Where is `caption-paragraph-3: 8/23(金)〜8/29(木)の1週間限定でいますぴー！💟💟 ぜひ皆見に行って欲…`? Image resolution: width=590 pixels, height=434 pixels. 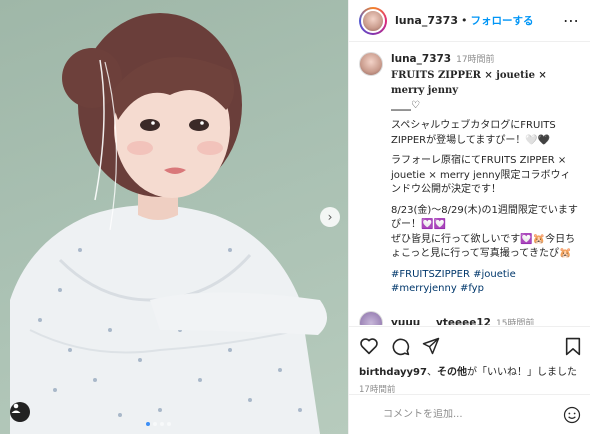 caption-paragraph-3: 8/23(金)〜8/29(木)の1週間限定でいますぴー！💟💟 ぜひ皆見に行って欲… is located at coordinates (484, 232).